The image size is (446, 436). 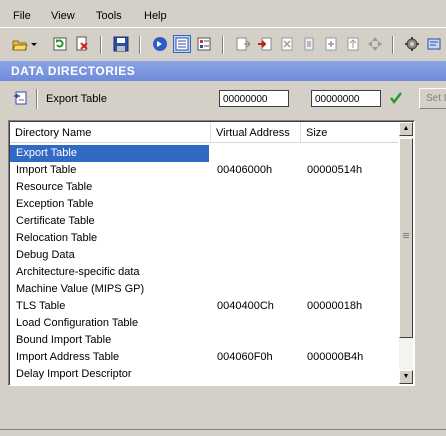 I want to click on size-cell: 00000514h, so click(x=335, y=170).